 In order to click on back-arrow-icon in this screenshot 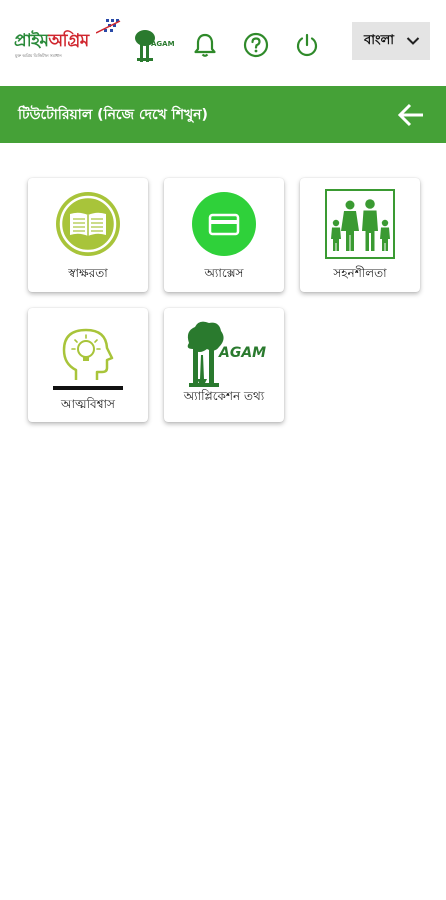, I will do `click(411, 115)`.